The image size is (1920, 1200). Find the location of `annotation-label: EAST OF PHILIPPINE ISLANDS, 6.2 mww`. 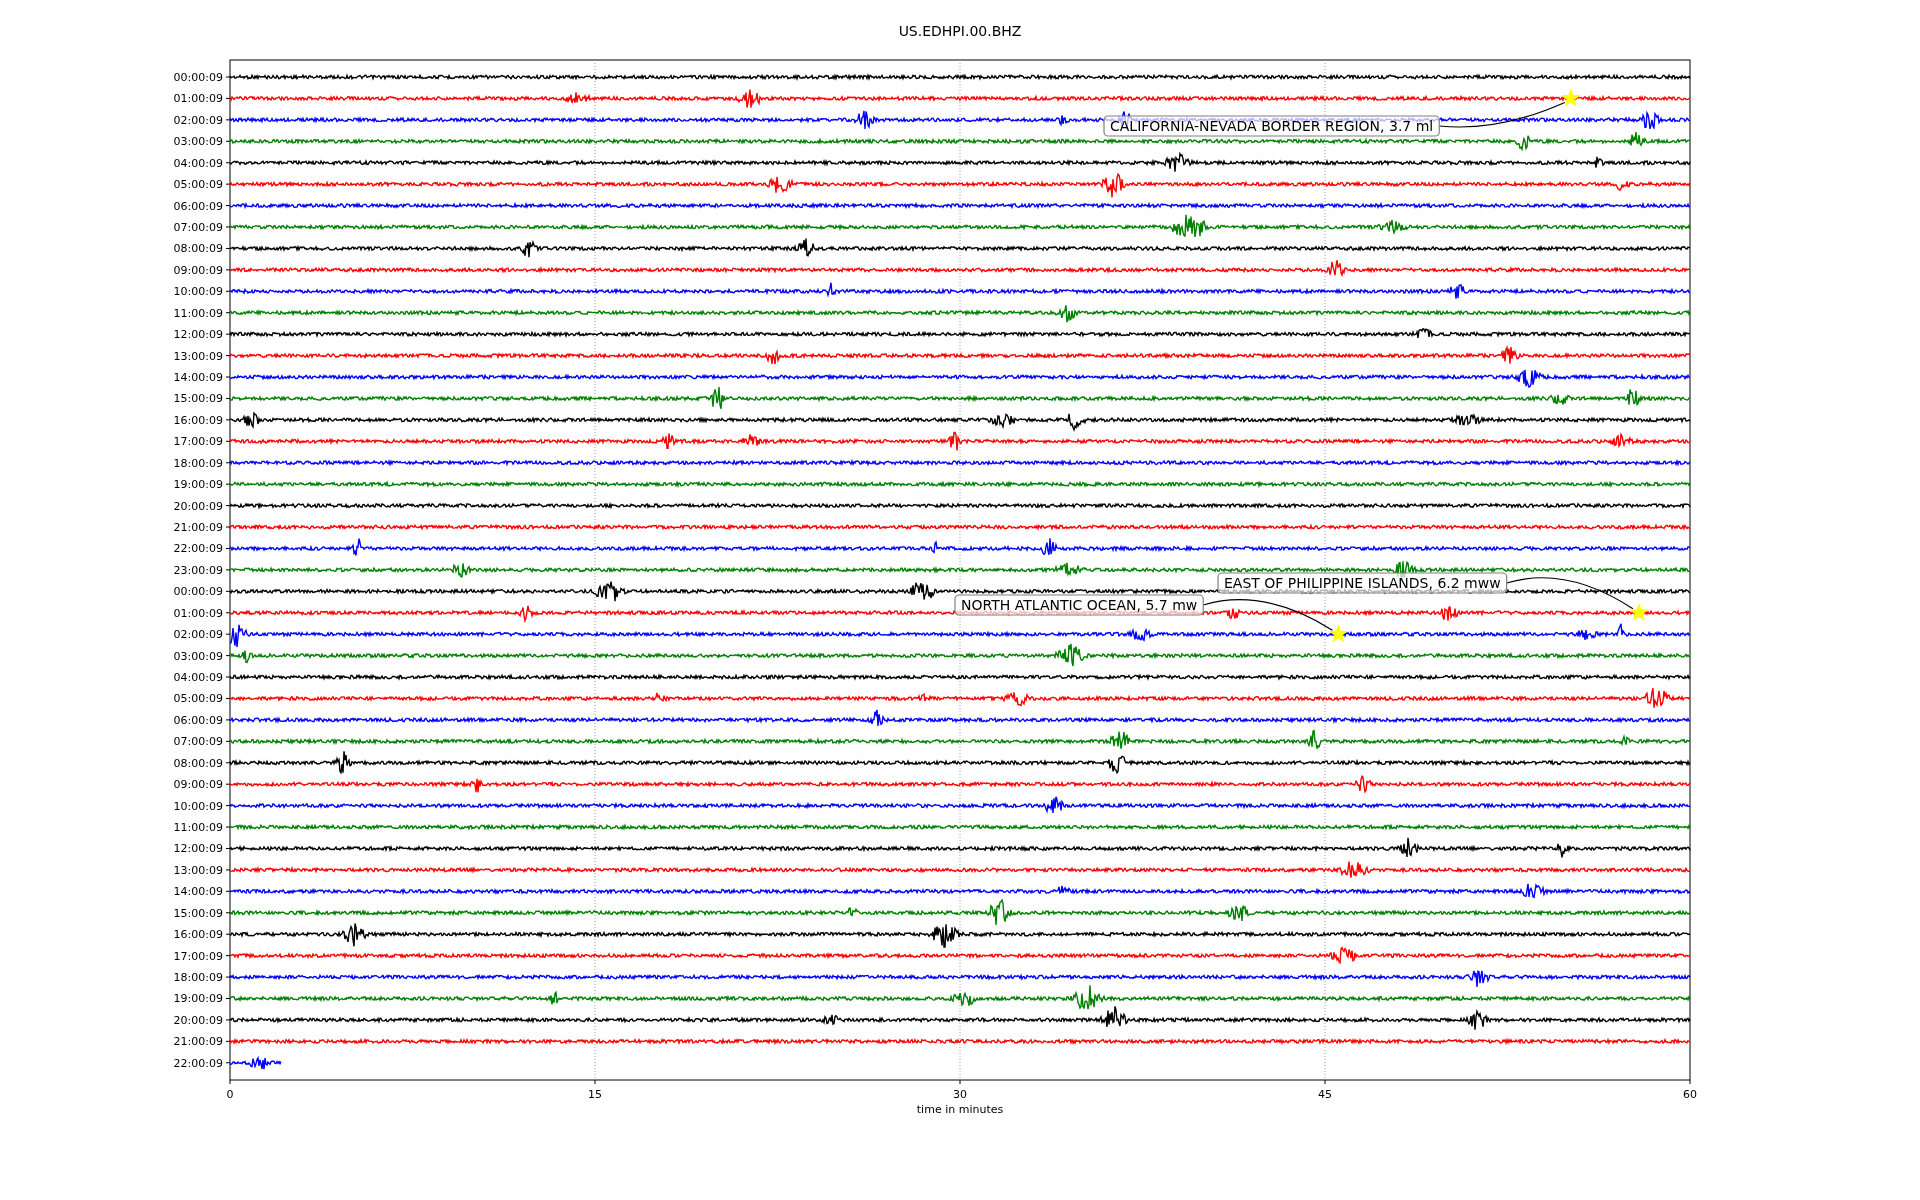

annotation-label: EAST OF PHILIPPINE ISLANDS, 6.2 mww is located at coordinates (1362, 583).